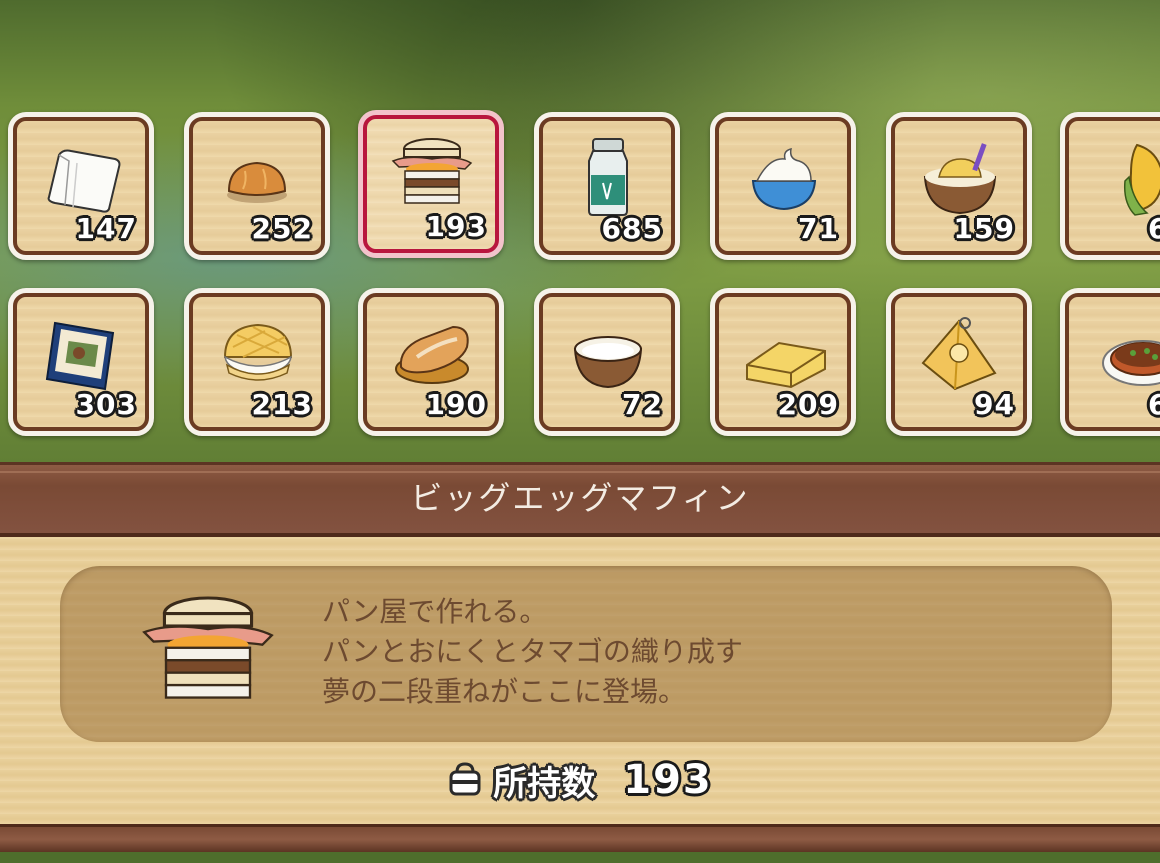  What do you see at coordinates (786, 365) in the screenshot?
I see `butter-icon` at bounding box center [786, 365].